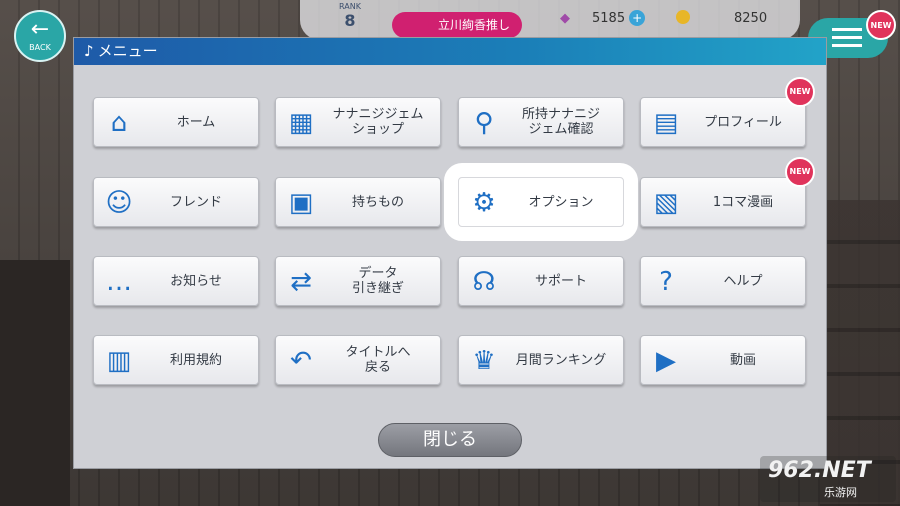 The width and height of the screenshot is (900, 506). What do you see at coordinates (377, 202) in the screenshot?
I see `menu-tile-label: 持ちもの` at bounding box center [377, 202].